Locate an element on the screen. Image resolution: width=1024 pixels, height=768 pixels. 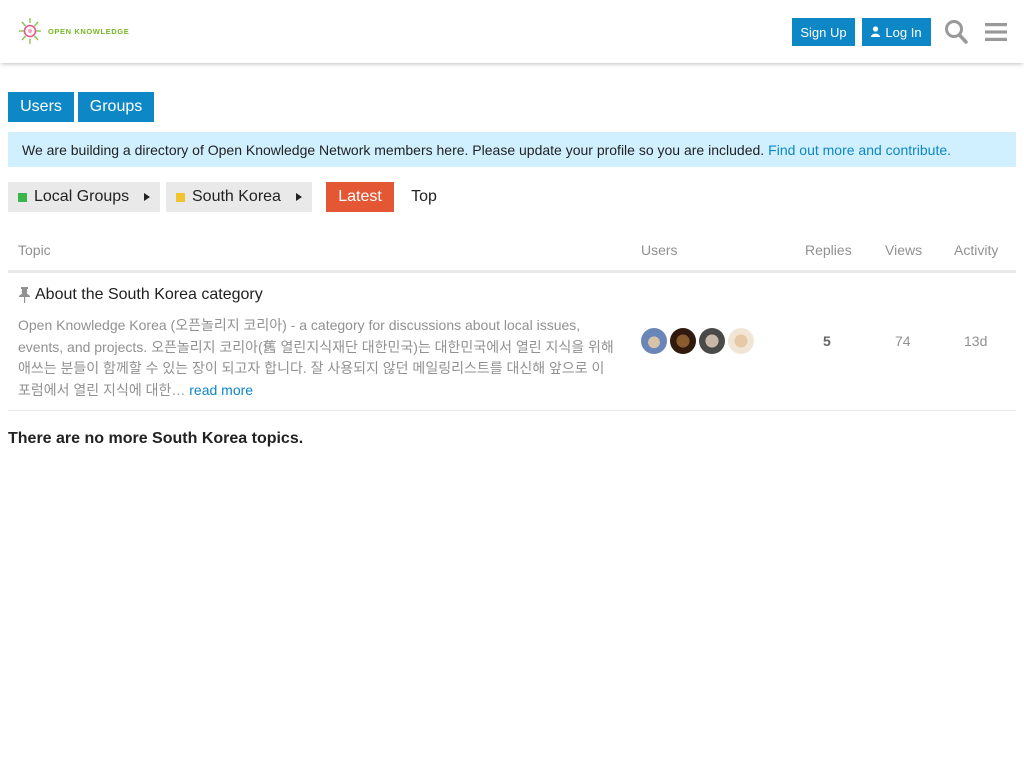
pin-icon is located at coordinates (24, 295).